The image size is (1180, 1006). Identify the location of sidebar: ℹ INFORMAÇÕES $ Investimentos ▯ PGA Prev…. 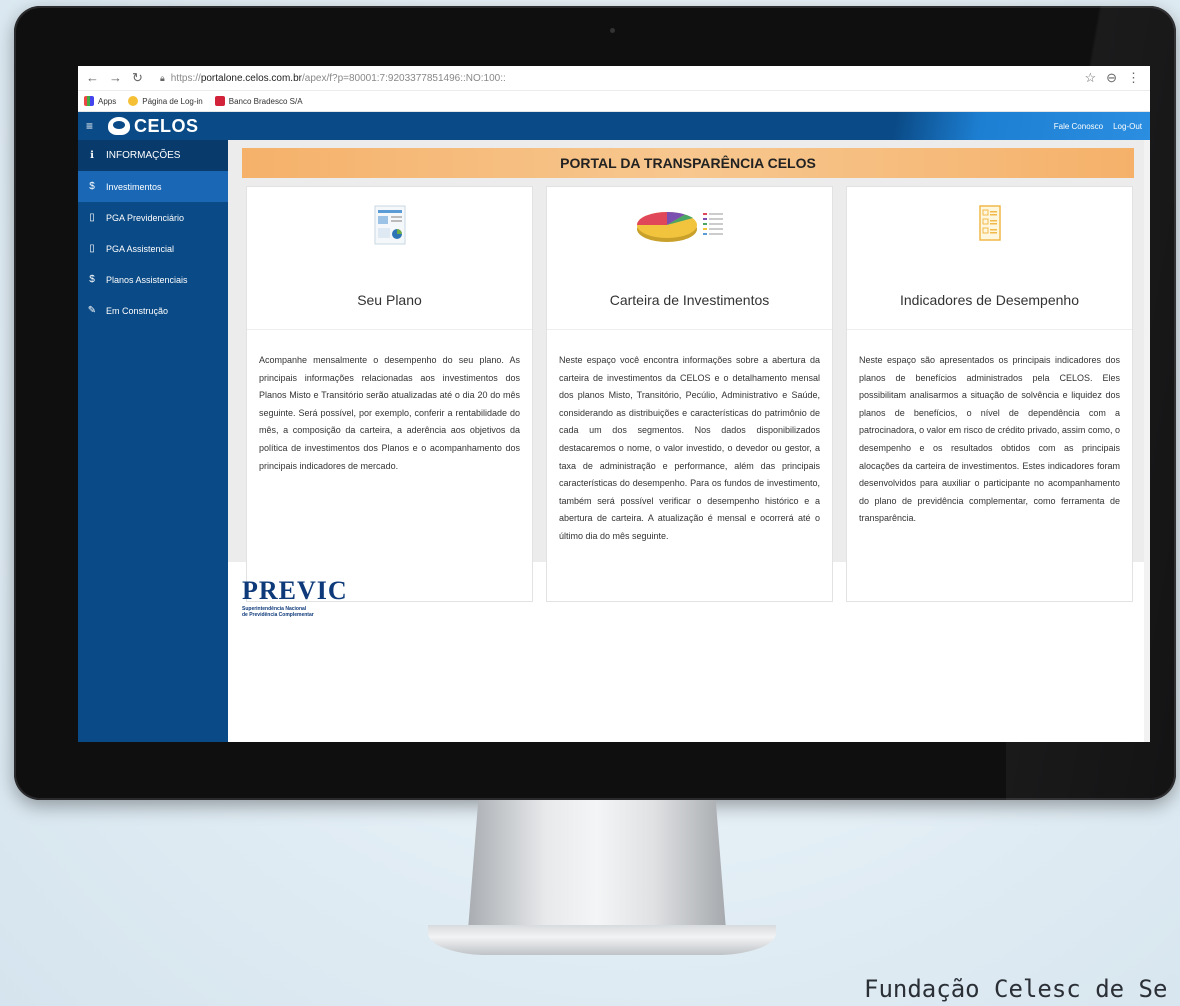
(153, 441).